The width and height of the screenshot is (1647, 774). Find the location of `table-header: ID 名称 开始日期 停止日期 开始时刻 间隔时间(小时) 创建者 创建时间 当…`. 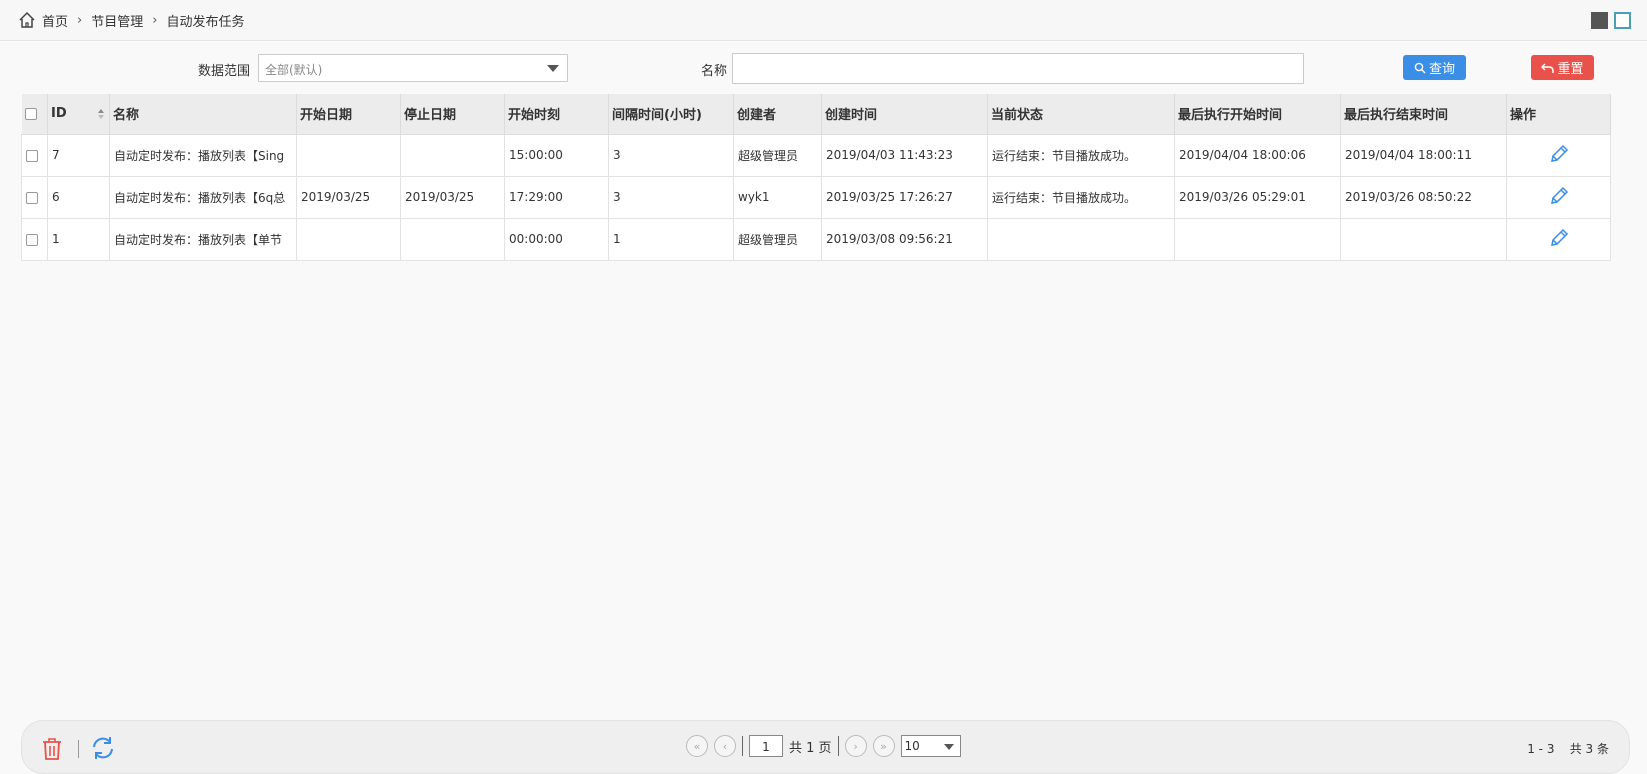

table-header: ID 名称 开始日期 停止日期 开始时刻 间隔时间(小时) 创建者 创建时间 当… is located at coordinates (816, 114).